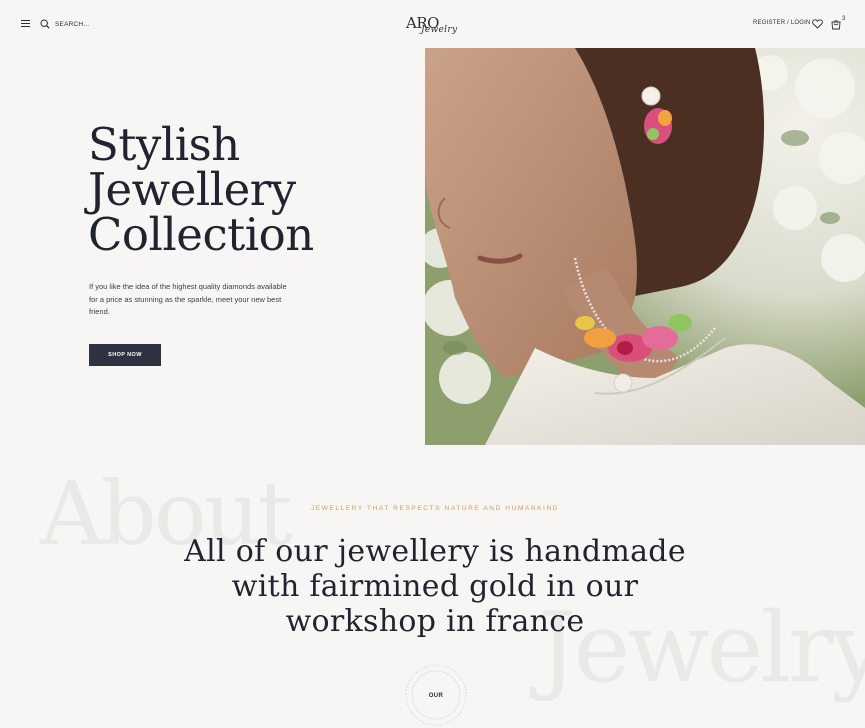 The height and width of the screenshot is (728, 865). What do you see at coordinates (85, 24) in the screenshot?
I see `search-input` at bounding box center [85, 24].